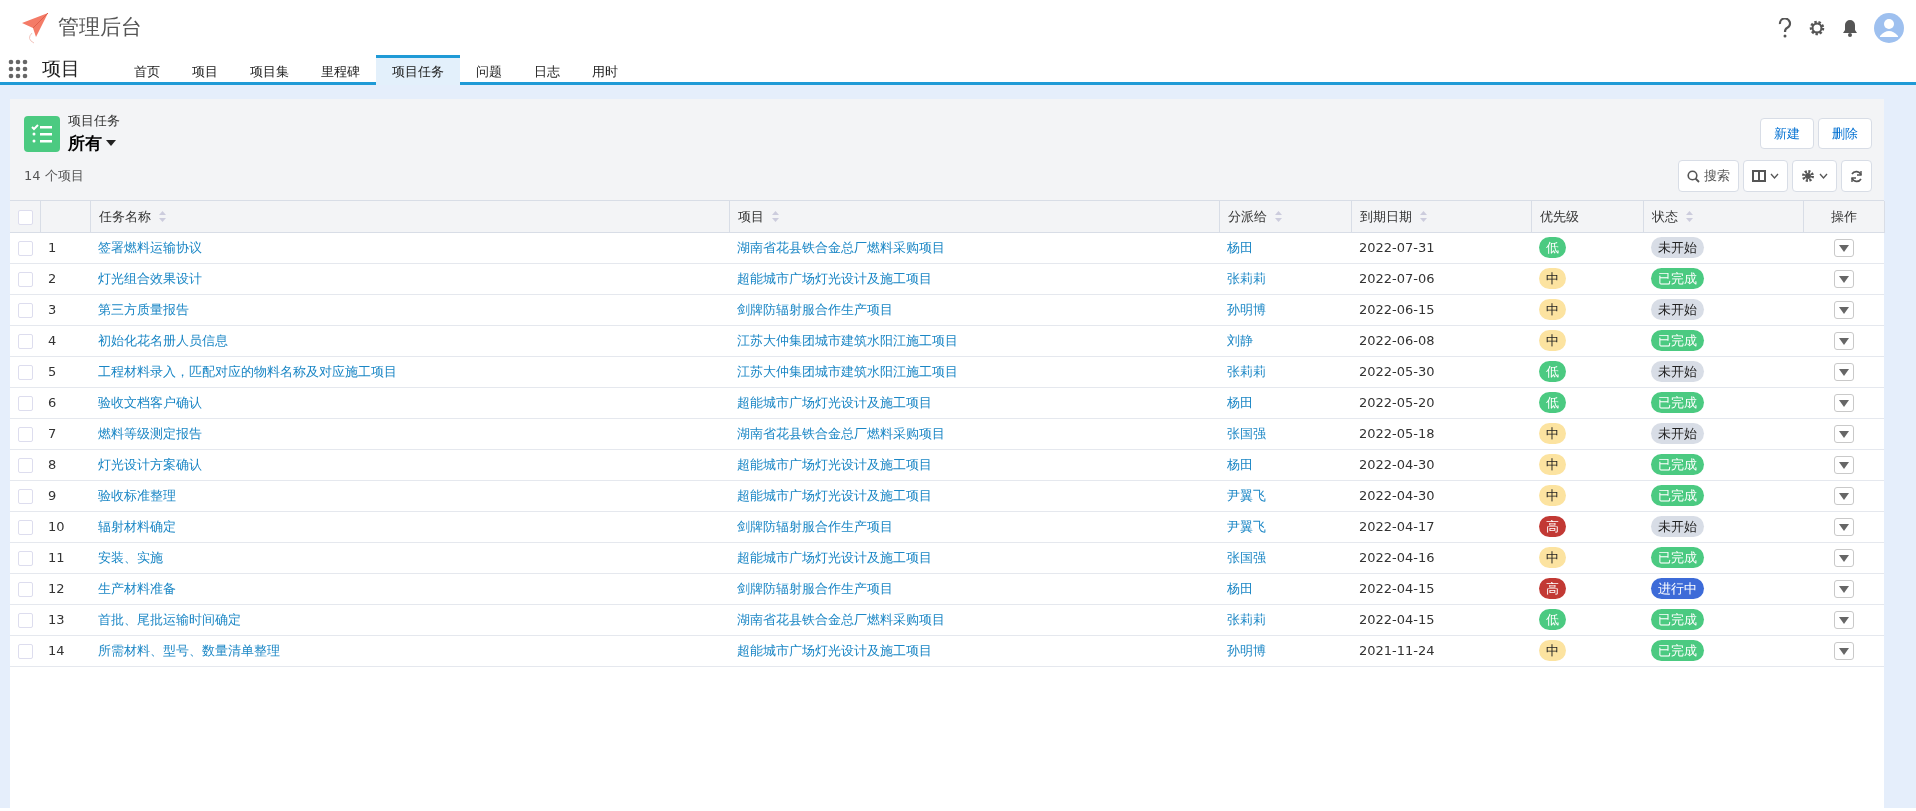 The width and height of the screenshot is (1916, 811). I want to click on action-button: 新建, so click(1787, 133).